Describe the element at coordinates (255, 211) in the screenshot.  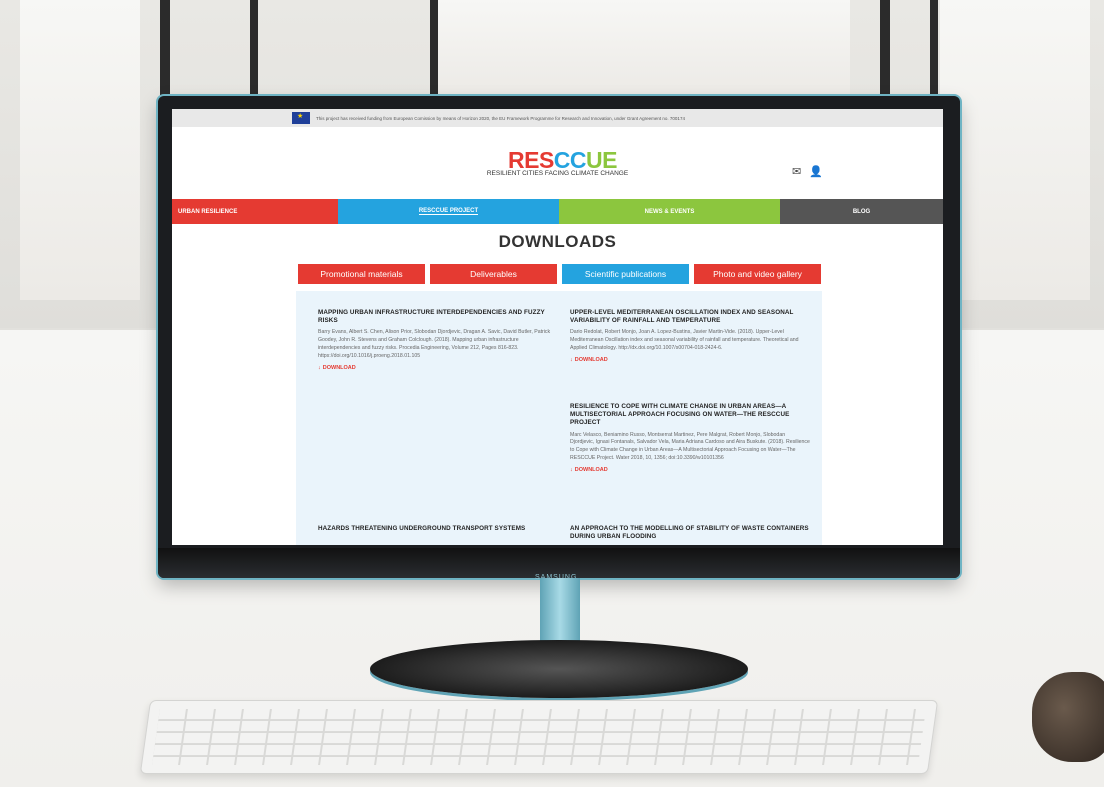
I see `nav-urban-resilience: URBAN RESILIENCE` at that location.